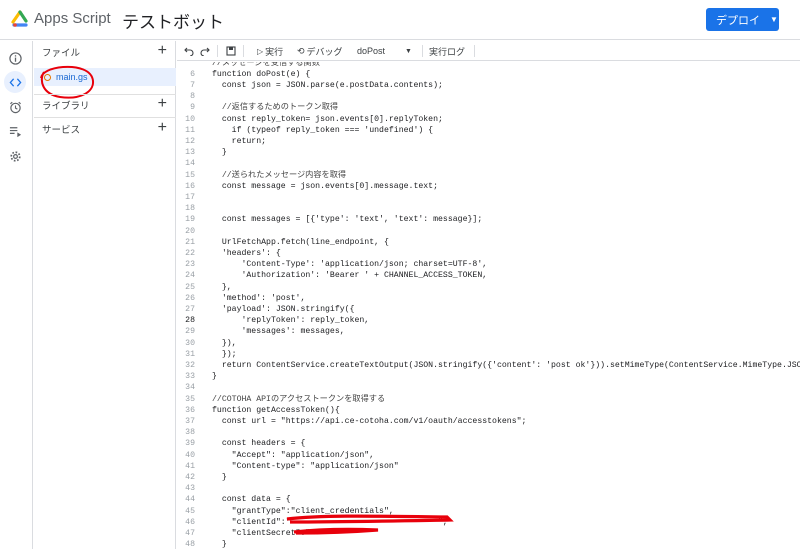 The image size is (800, 549). What do you see at coordinates (488, 544) in the screenshot?
I see `code-line: 48 }` at bounding box center [488, 544].